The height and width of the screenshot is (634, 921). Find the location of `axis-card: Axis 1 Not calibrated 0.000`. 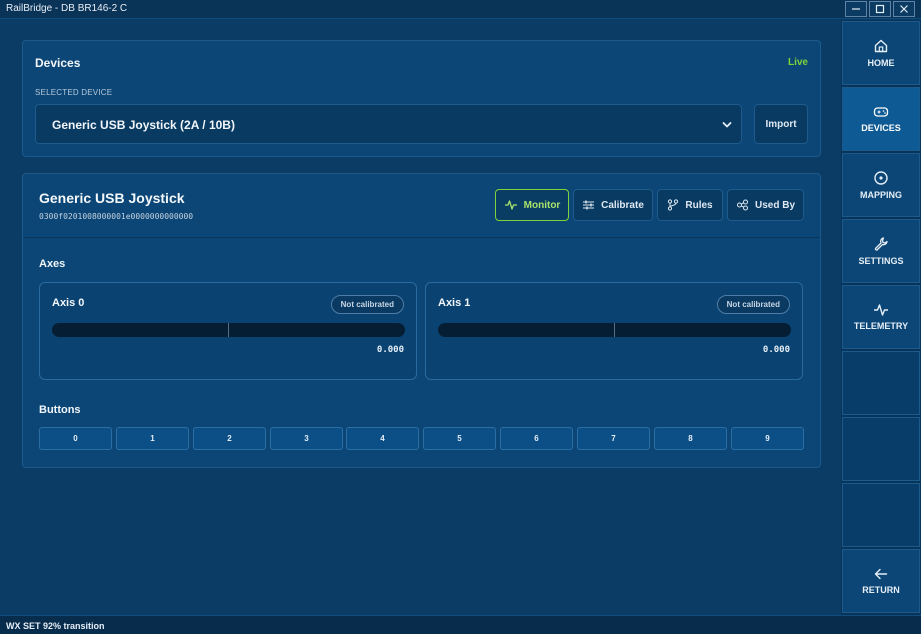

axis-card: Axis 1 Not calibrated 0.000 is located at coordinates (614, 331).